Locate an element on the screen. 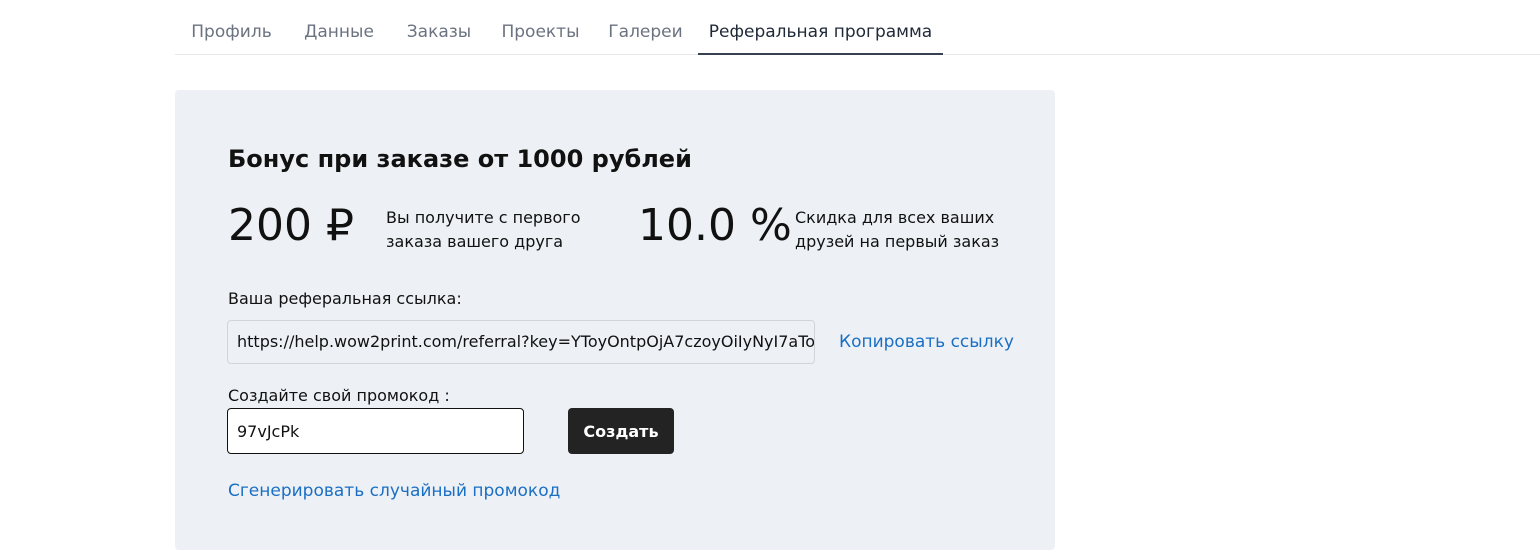  tab-orders: Заказы is located at coordinates (439, 27).